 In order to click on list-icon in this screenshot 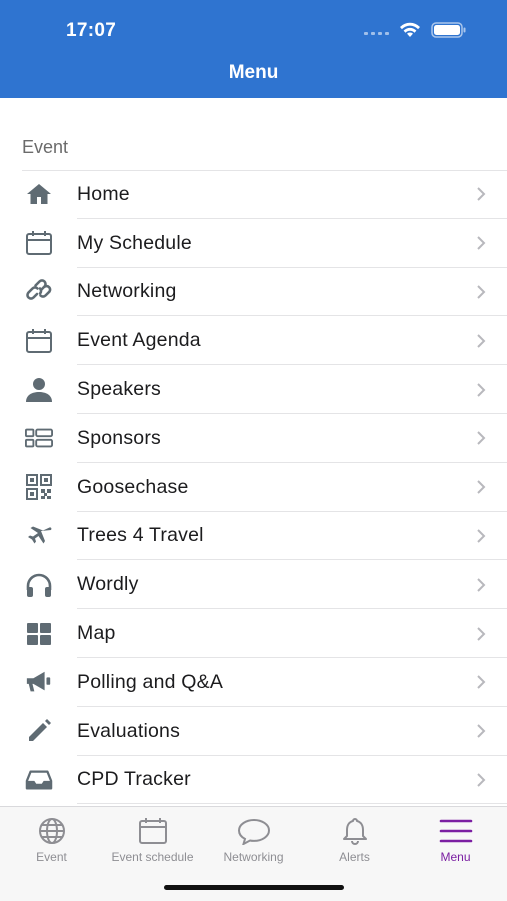, I will do `click(39, 438)`.